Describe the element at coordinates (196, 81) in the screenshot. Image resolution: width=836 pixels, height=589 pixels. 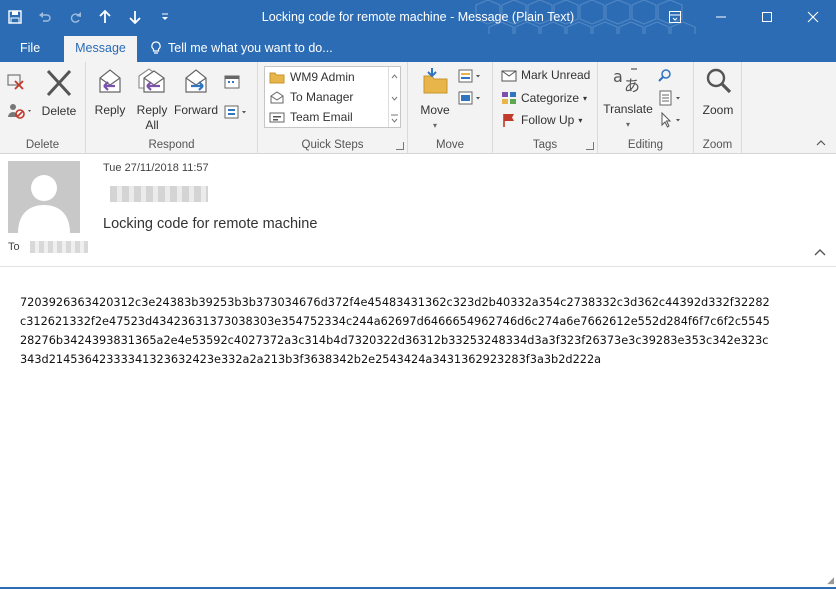
I see `forward-icon` at that location.